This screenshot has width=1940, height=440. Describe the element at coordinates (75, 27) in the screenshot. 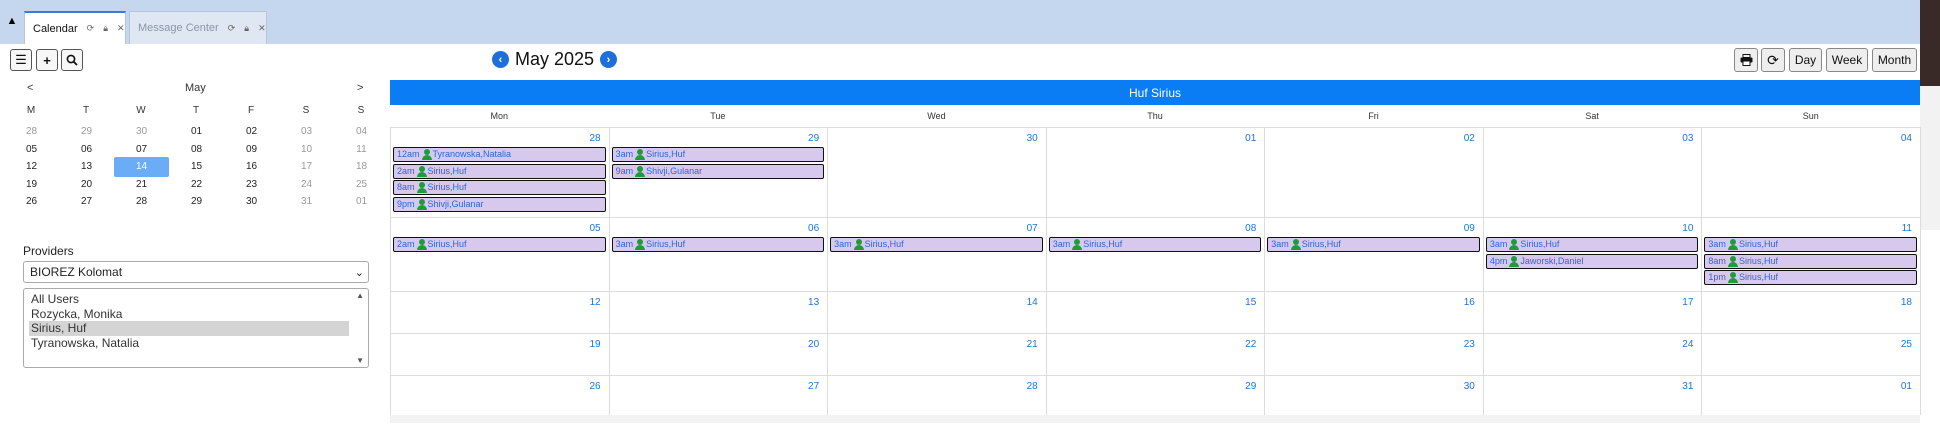

I see `tab-calendar: Calendar ⟳ 🔒︎ ✕` at that location.